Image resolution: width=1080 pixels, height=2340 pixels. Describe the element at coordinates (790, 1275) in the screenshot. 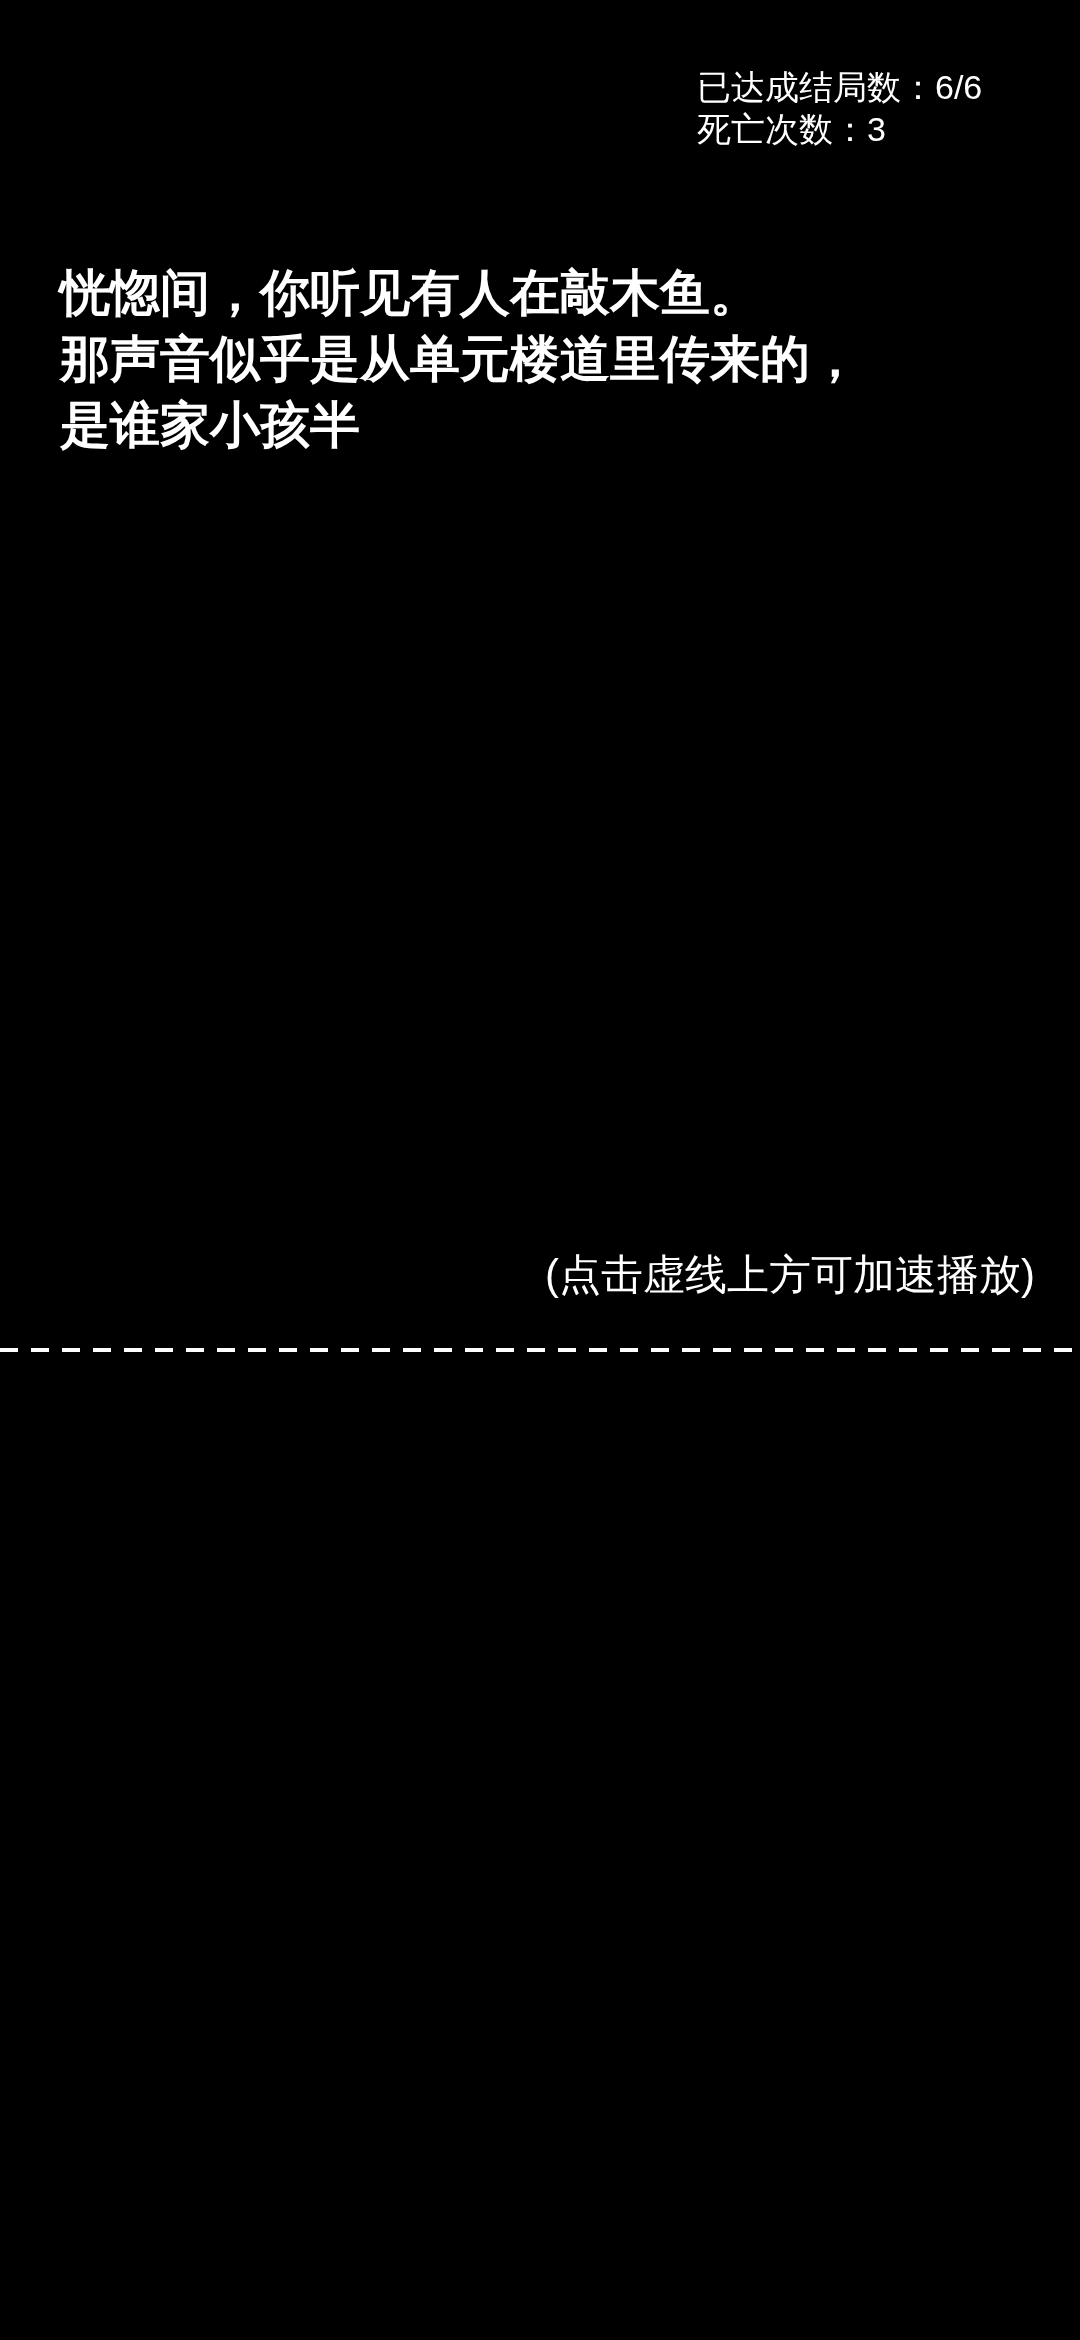

I see `speed-up-hint: (点击虚线上方可加速播放)` at that location.